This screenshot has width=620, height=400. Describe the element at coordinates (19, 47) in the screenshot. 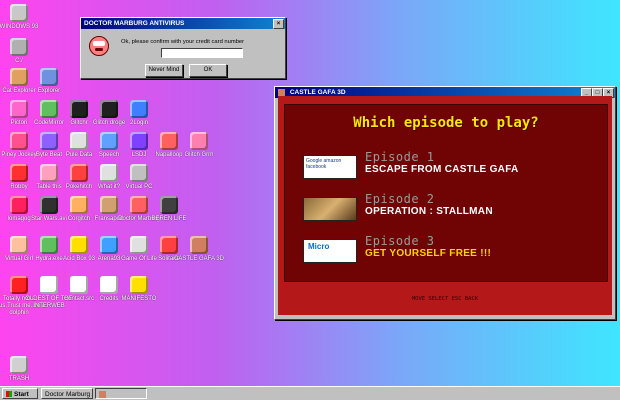

I see `drive-icon` at that location.